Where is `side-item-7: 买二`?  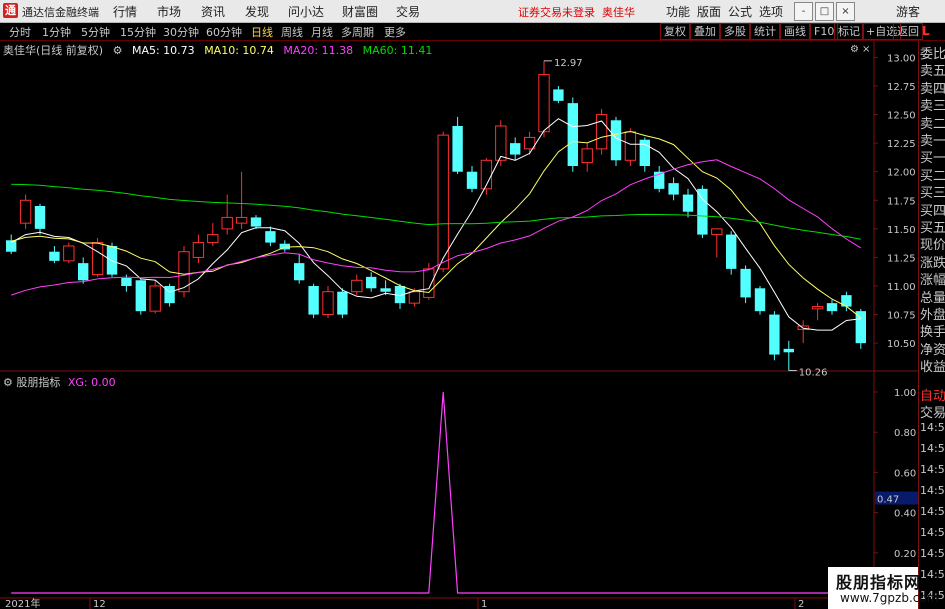
side-item-7: 买二 is located at coordinates (932, 176).